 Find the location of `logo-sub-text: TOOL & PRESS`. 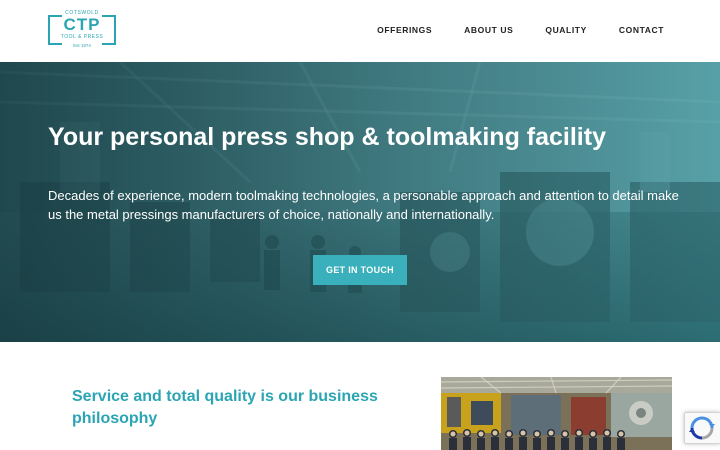

logo-sub-text: TOOL & PRESS is located at coordinates (82, 37).